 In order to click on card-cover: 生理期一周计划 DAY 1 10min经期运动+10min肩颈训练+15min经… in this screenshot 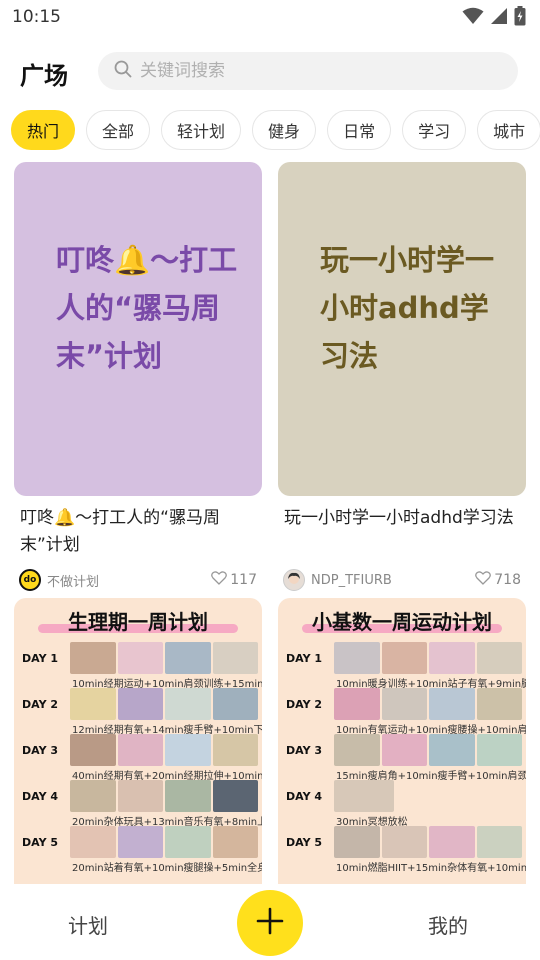, I will do `click(138, 741)`.